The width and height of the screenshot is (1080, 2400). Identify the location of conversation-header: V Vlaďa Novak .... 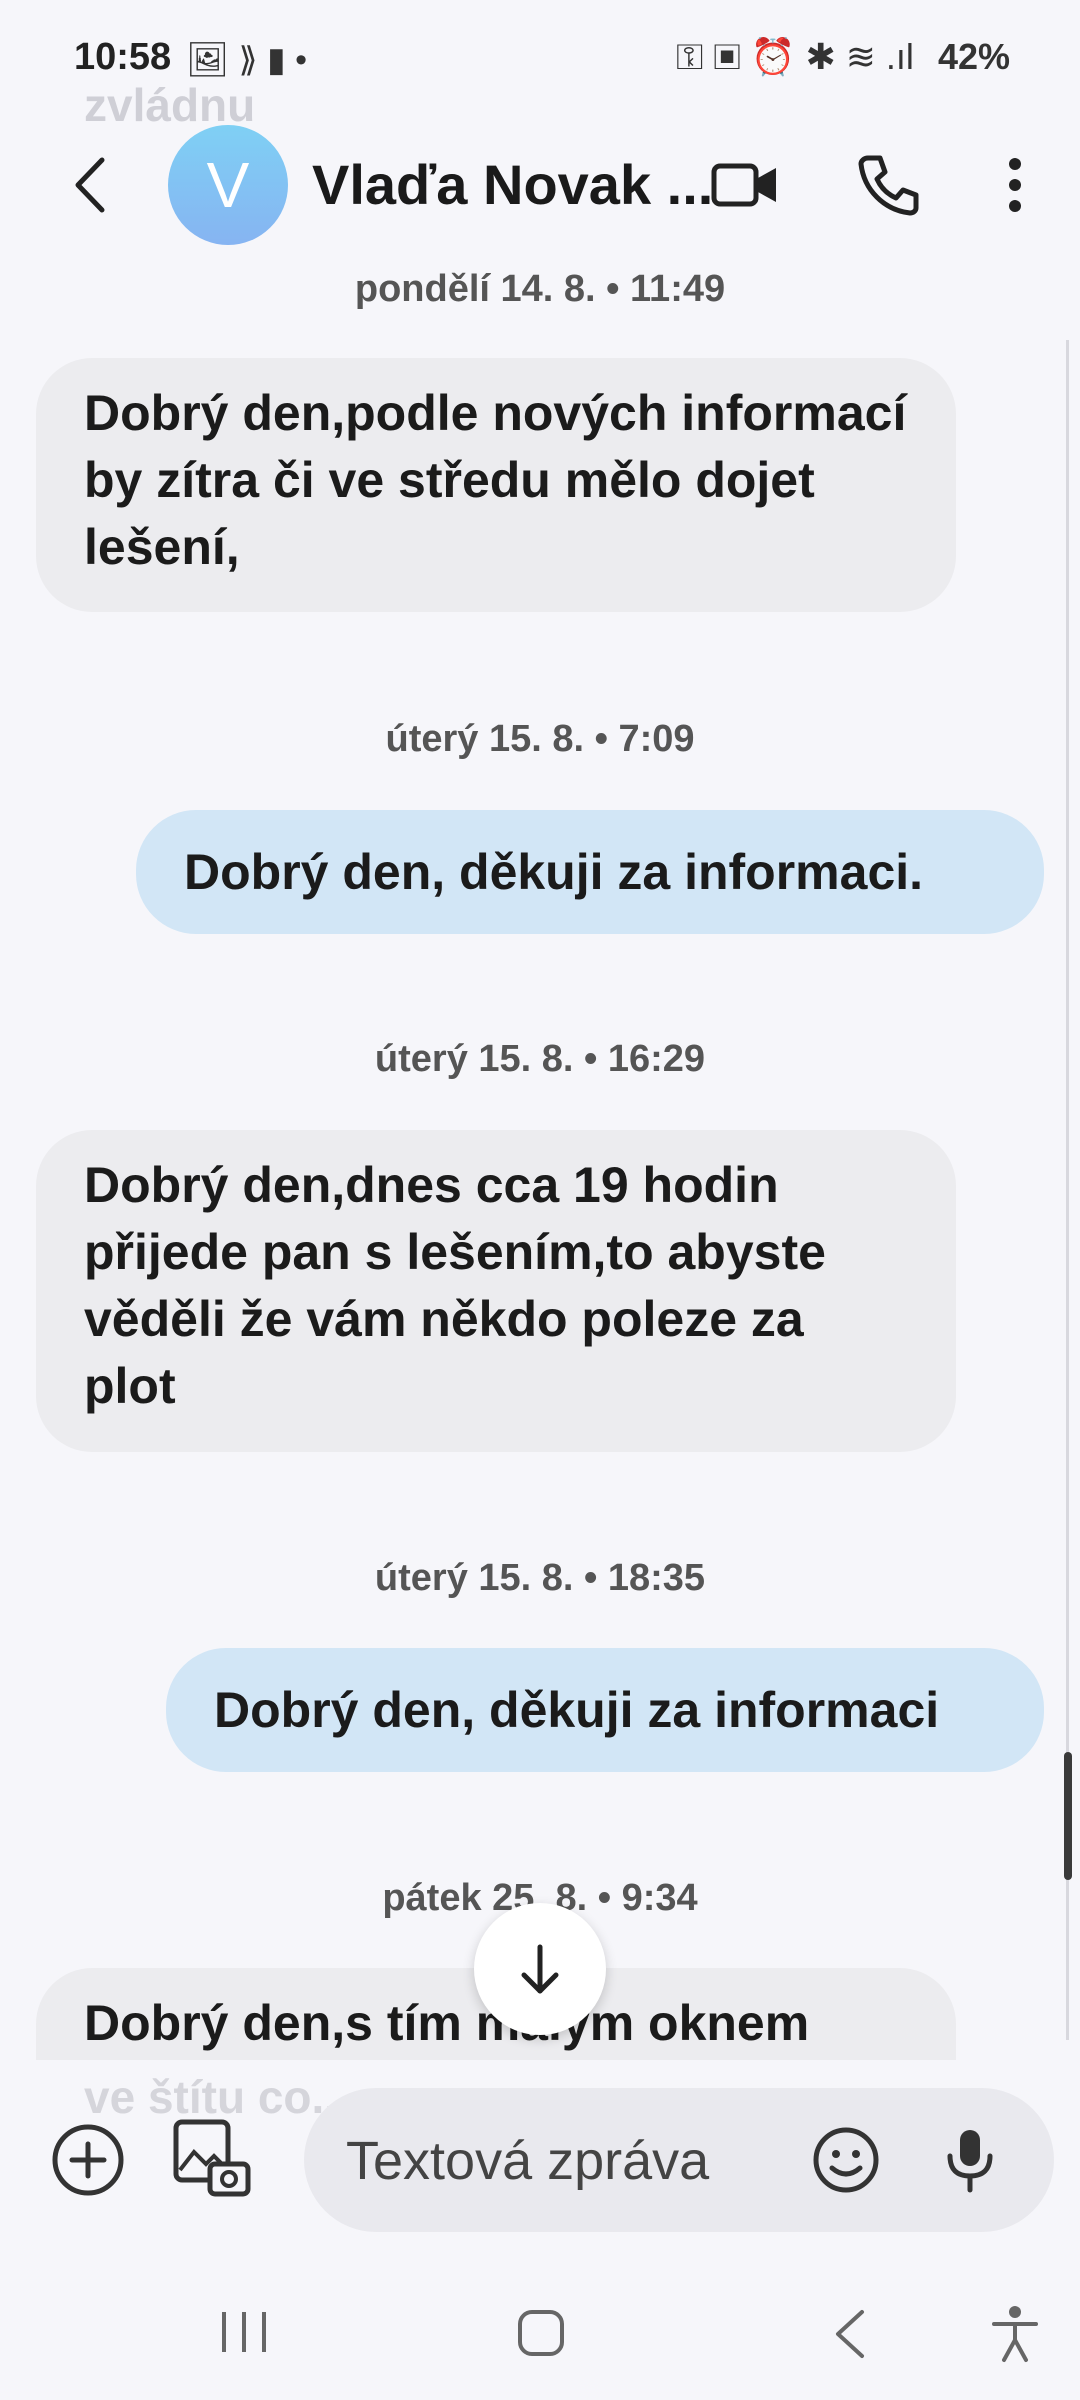
(540, 185).